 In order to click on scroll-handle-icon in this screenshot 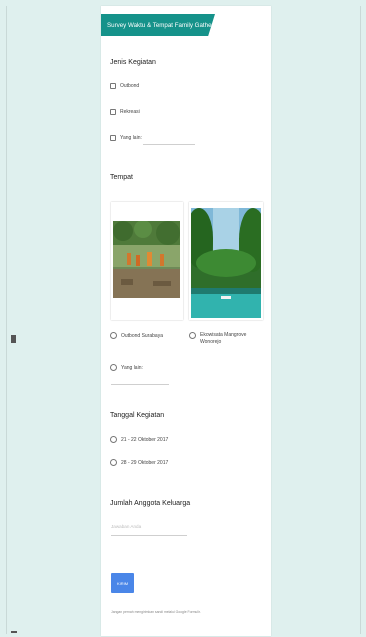, I will do `click(13, 339)`.